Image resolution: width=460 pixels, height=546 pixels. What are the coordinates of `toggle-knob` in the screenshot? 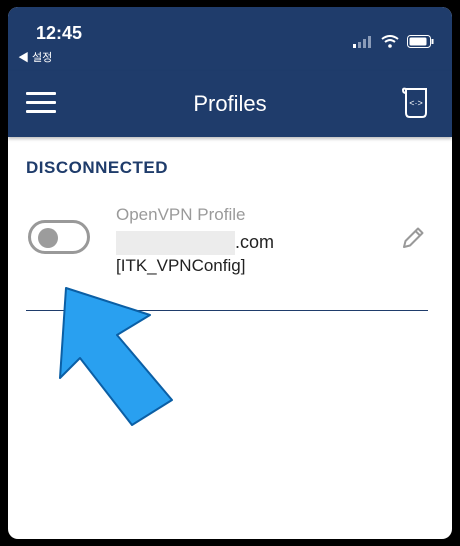 It's located at (48, 238).